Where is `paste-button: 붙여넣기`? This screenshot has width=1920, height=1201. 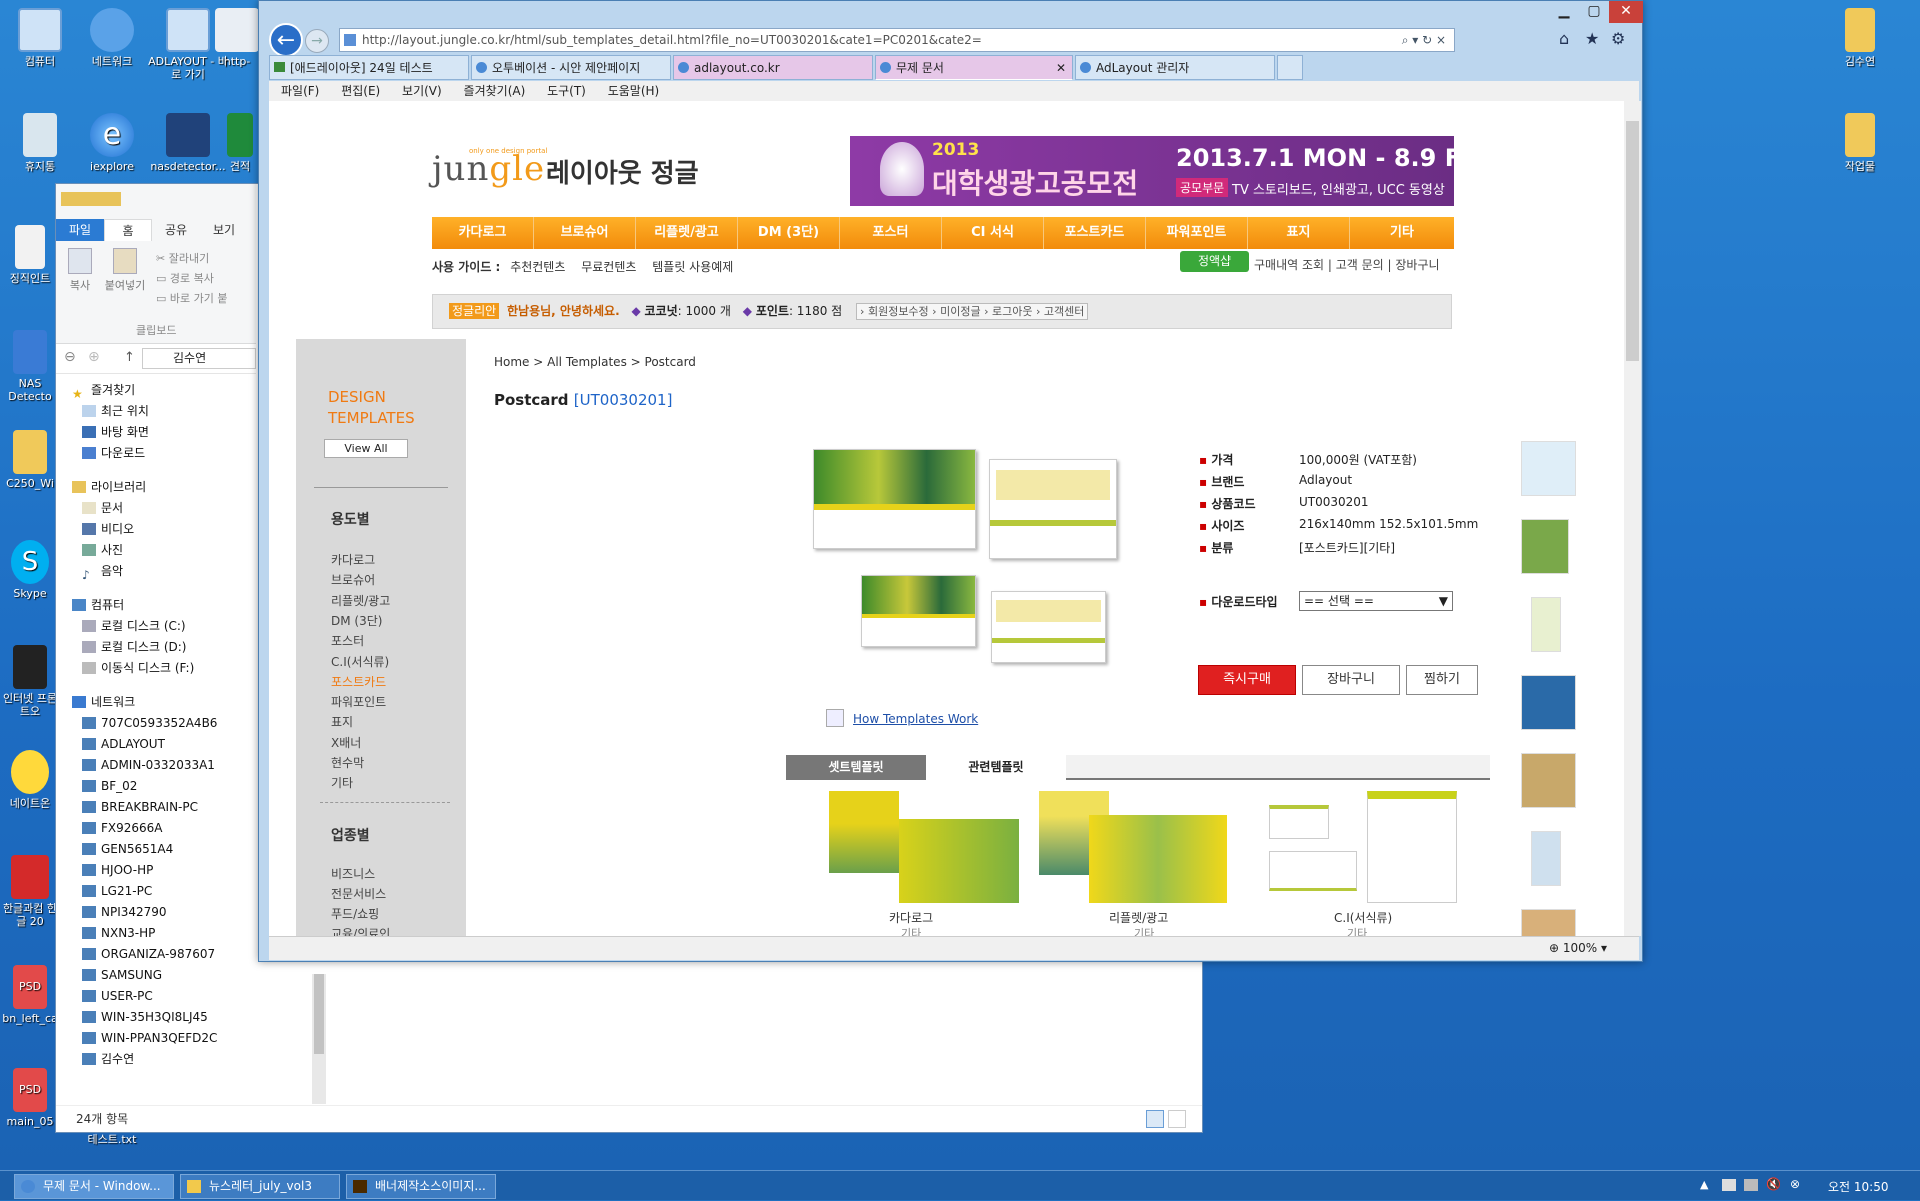 paste-button: 붙여넣기 is located at coordinates (125, 272).